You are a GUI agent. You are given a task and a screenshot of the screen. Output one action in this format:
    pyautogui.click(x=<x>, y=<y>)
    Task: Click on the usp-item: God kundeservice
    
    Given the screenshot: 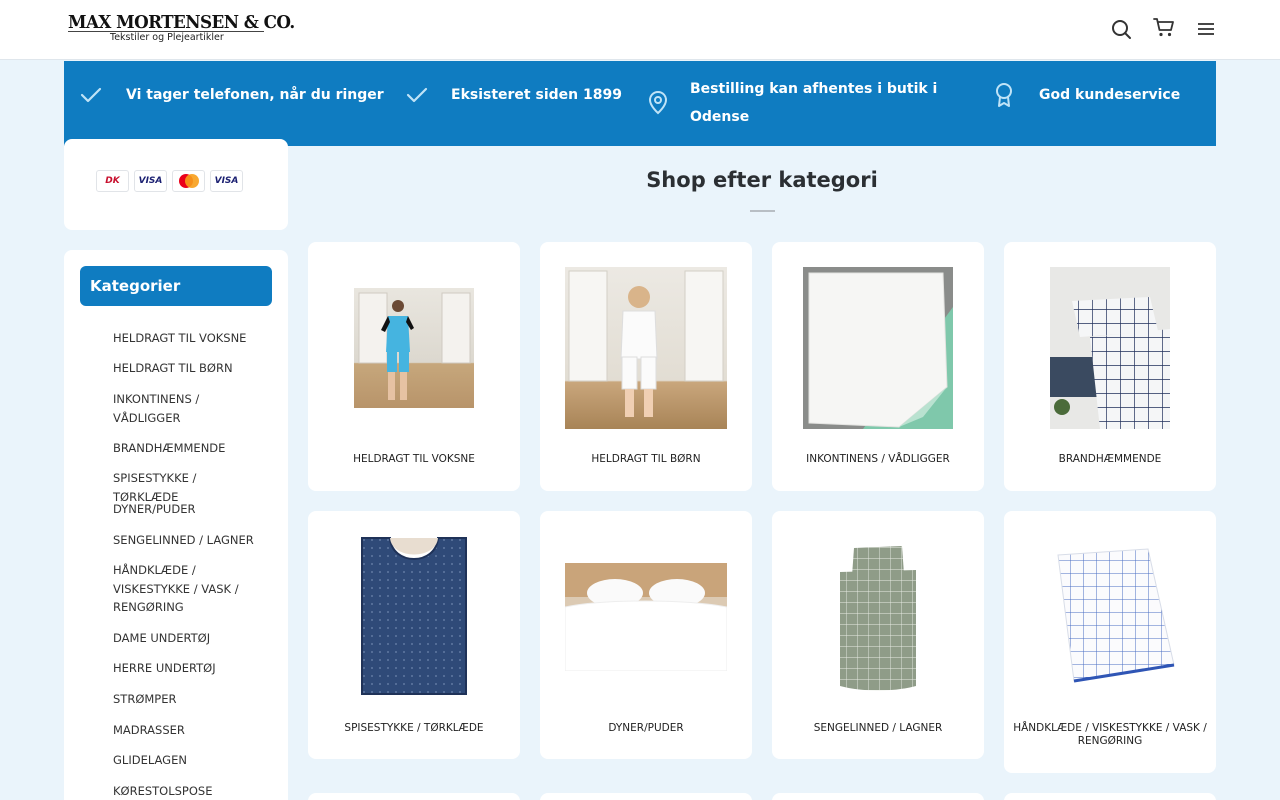 What is the action you would take?
    pyautogui.click(x=1095, y=103)
    